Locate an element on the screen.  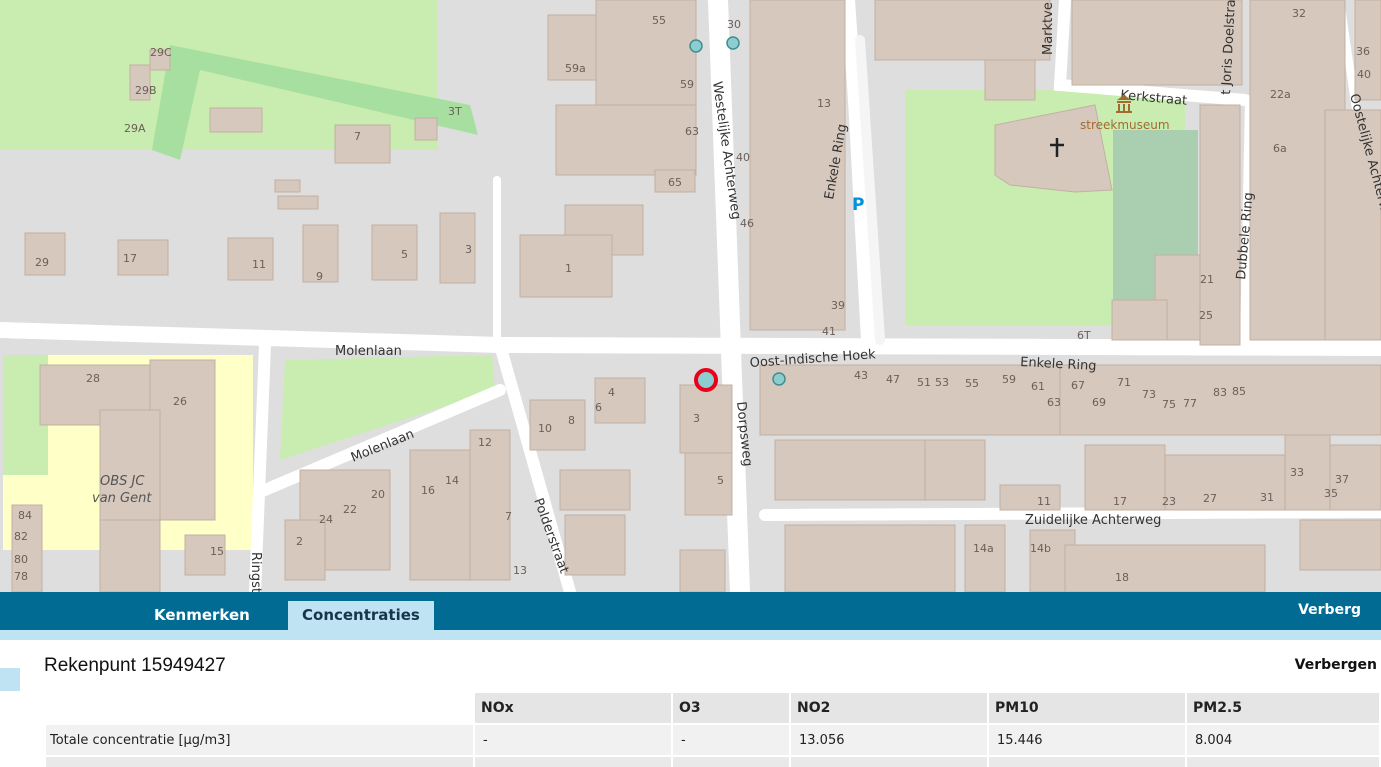
street-molenlaan: Molenlaan is located at coordinates (368, 351).